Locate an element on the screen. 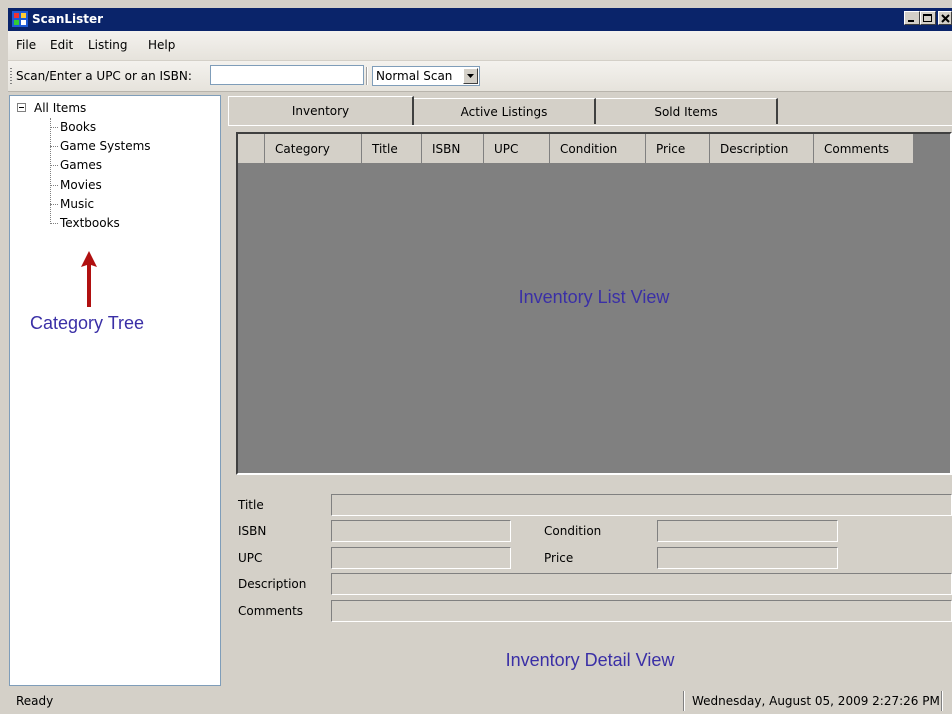 Image resolution: width=952 pixels, height=714 pixels. detail-field-isbn is located at coordinates (421, 531).